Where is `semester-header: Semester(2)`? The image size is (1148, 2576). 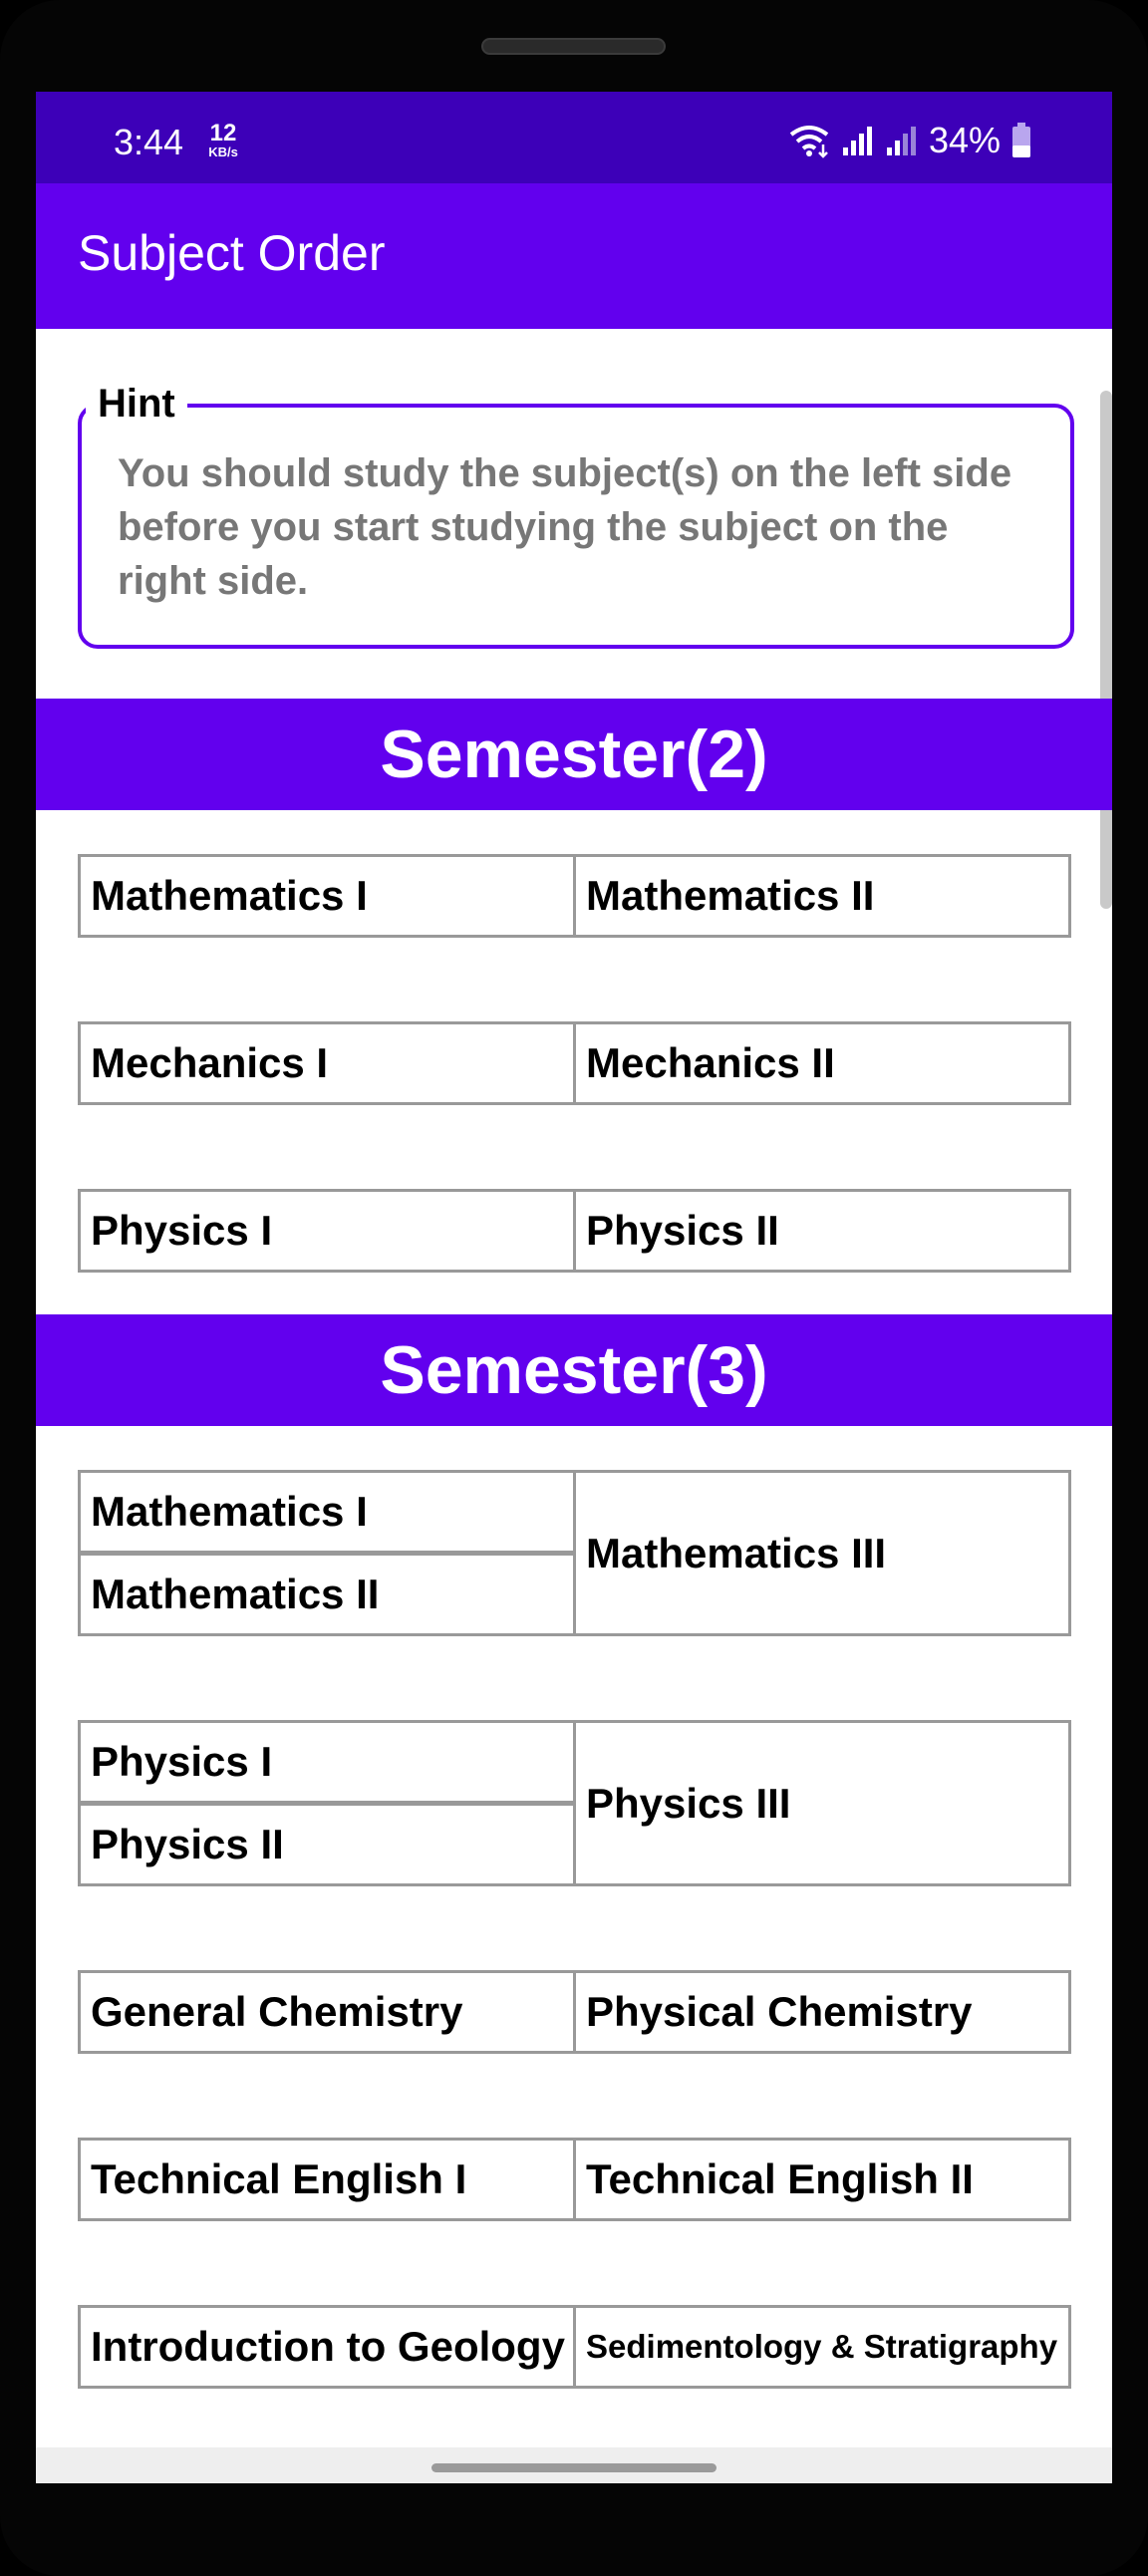
semester-header: Semester(2) is located at coordinates (574, 754).